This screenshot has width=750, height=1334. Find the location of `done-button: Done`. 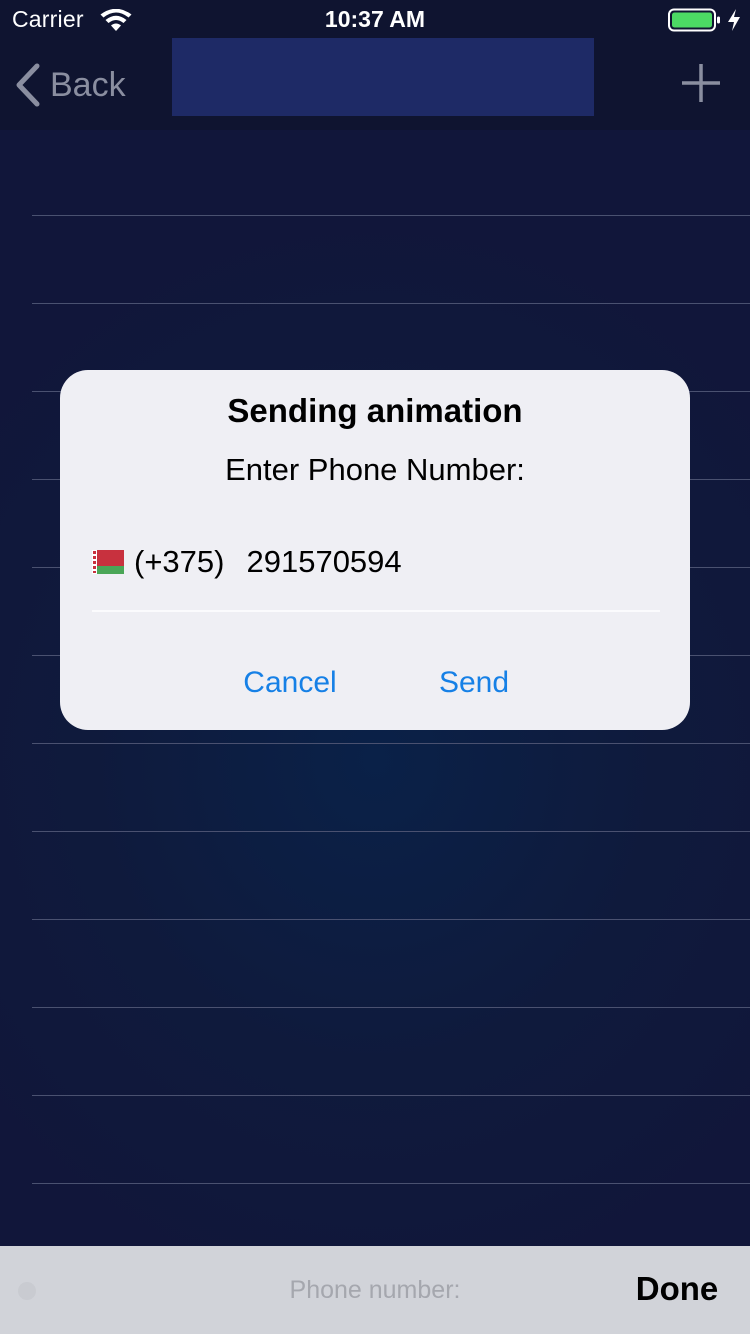

done-button: Done is located at coordinates (677, 1289).